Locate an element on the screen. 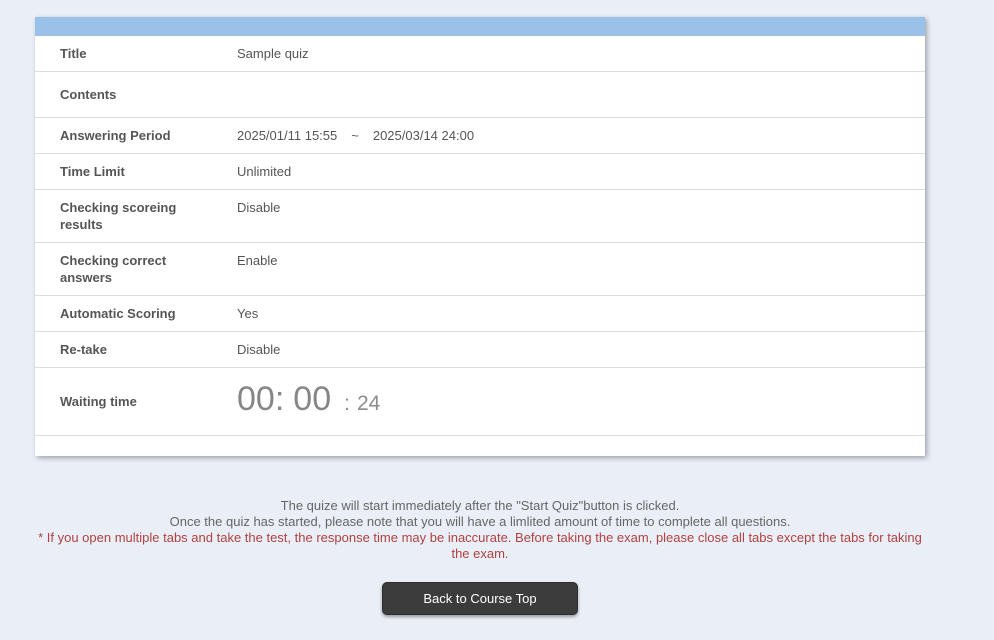  row-label: Re-take is located at coordinates (83, 349).